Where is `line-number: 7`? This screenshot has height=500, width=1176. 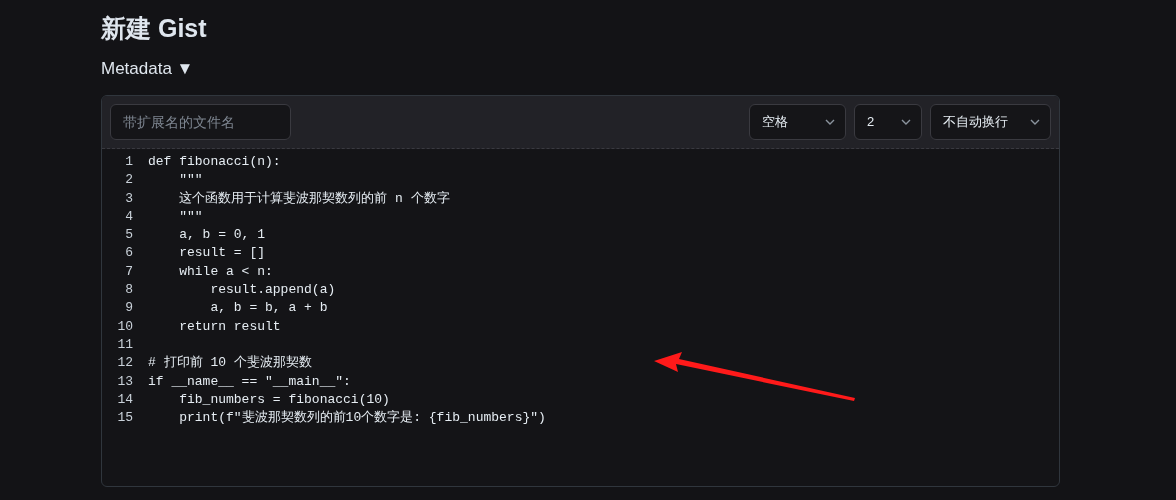 line-number: 7 is located at coordinates (128, 271).